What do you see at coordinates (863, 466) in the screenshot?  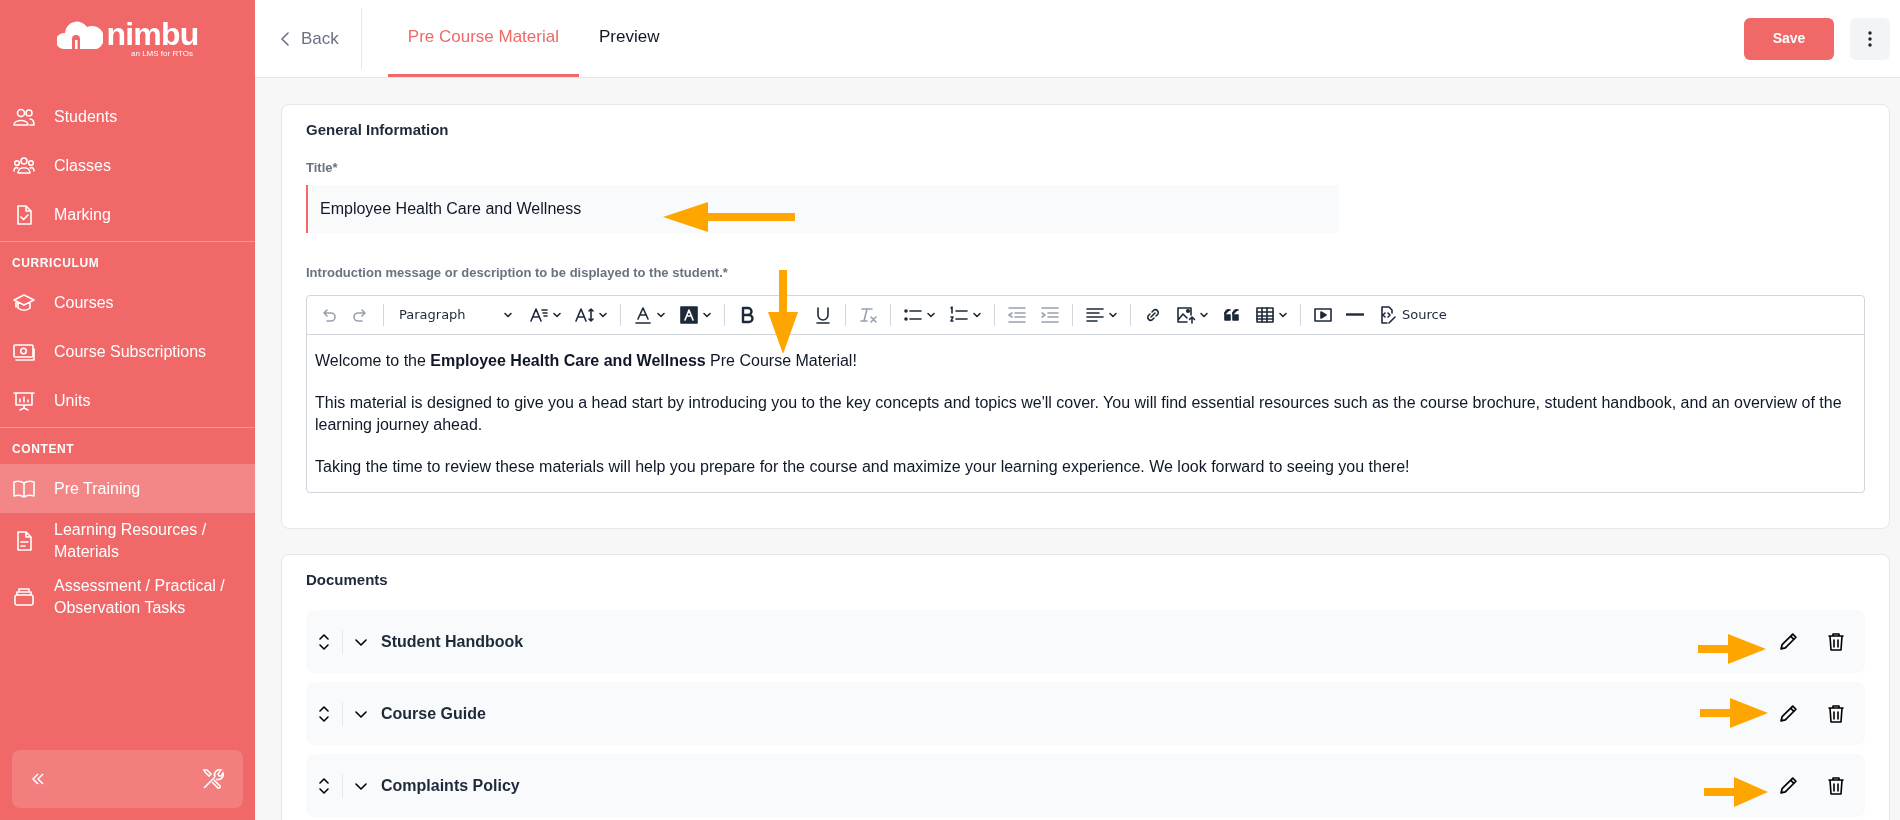 I see `paragraph: Taking the time to review these materials will help you prepare for the course and maximize your learning experience. We look forward to seeing you there!` at bounding box center [863, 466].